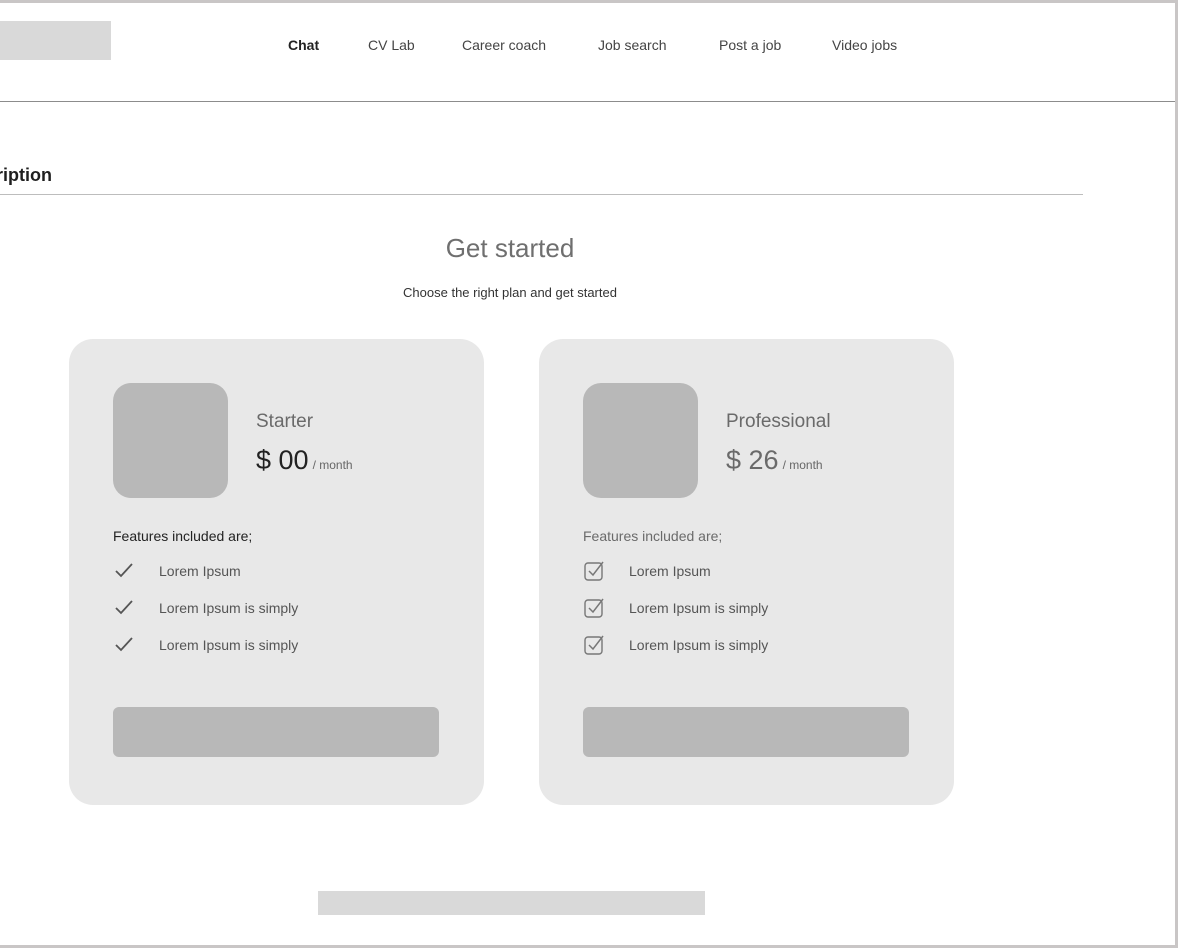 The width and height of the screenshot is (1178, 948). I want to click on nav-item-job-search: Job search, so click(632, 45).